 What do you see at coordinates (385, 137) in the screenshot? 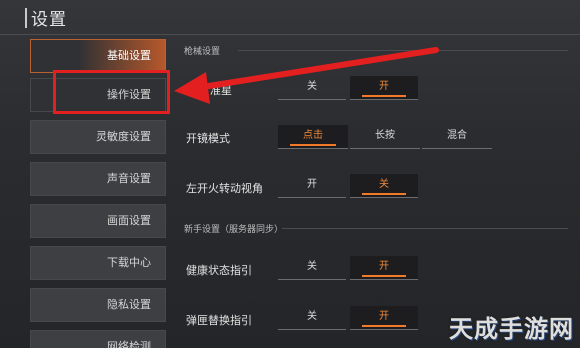
I see `scope-hold-option: 长按` at bounding box center [385, 137].